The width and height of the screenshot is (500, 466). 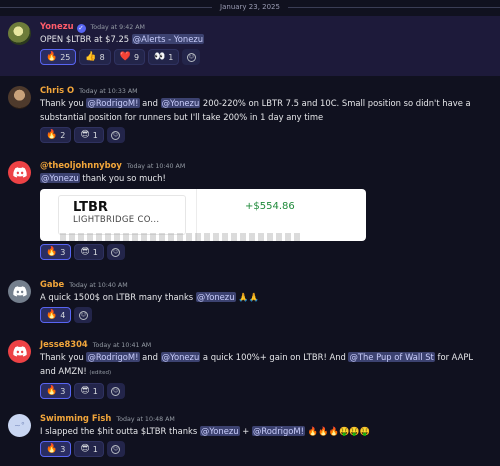 I want to click on author-name: Yonezu, so click(x=57, y=26).